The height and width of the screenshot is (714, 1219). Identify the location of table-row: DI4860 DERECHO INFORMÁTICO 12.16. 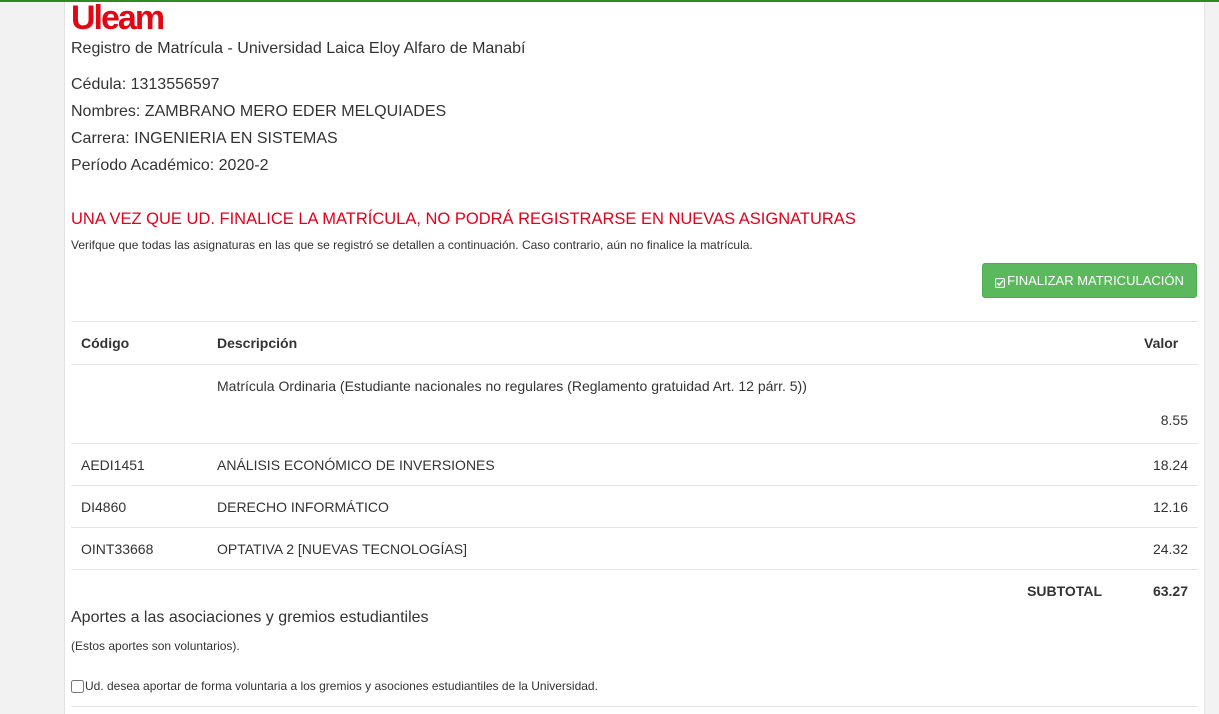
(634, 506).